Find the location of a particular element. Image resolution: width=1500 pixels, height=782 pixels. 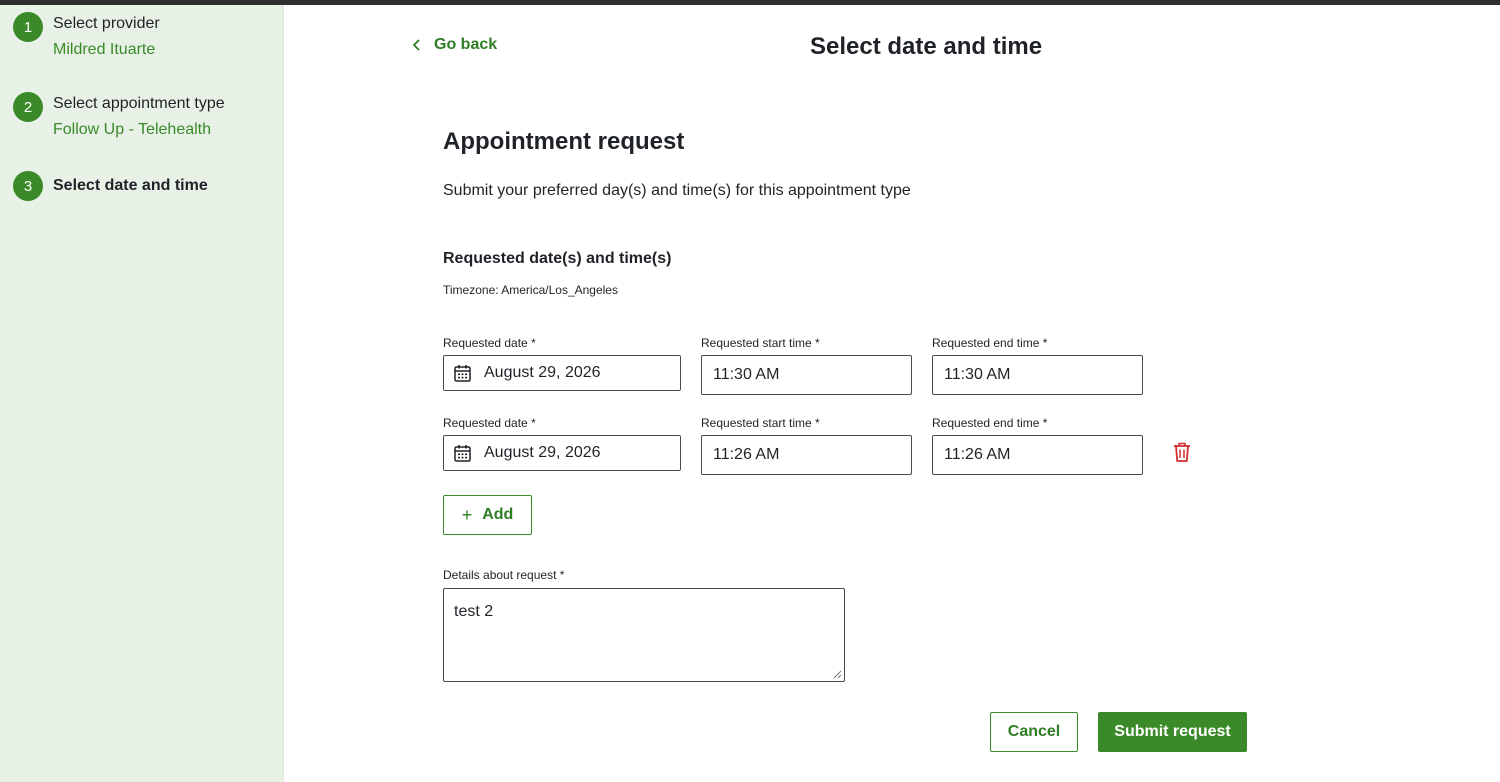

resize-grip-icon is located at coordinates (837, 674).